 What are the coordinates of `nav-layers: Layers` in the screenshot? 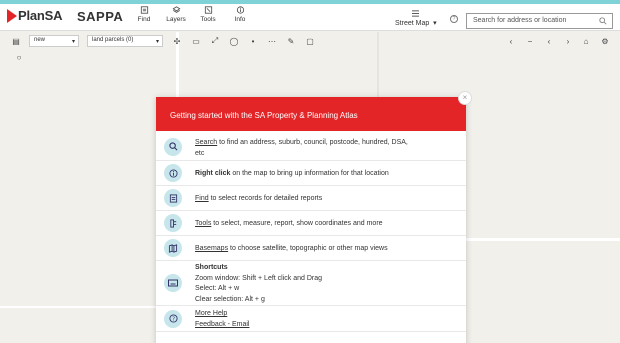 It's located at (176, 14).